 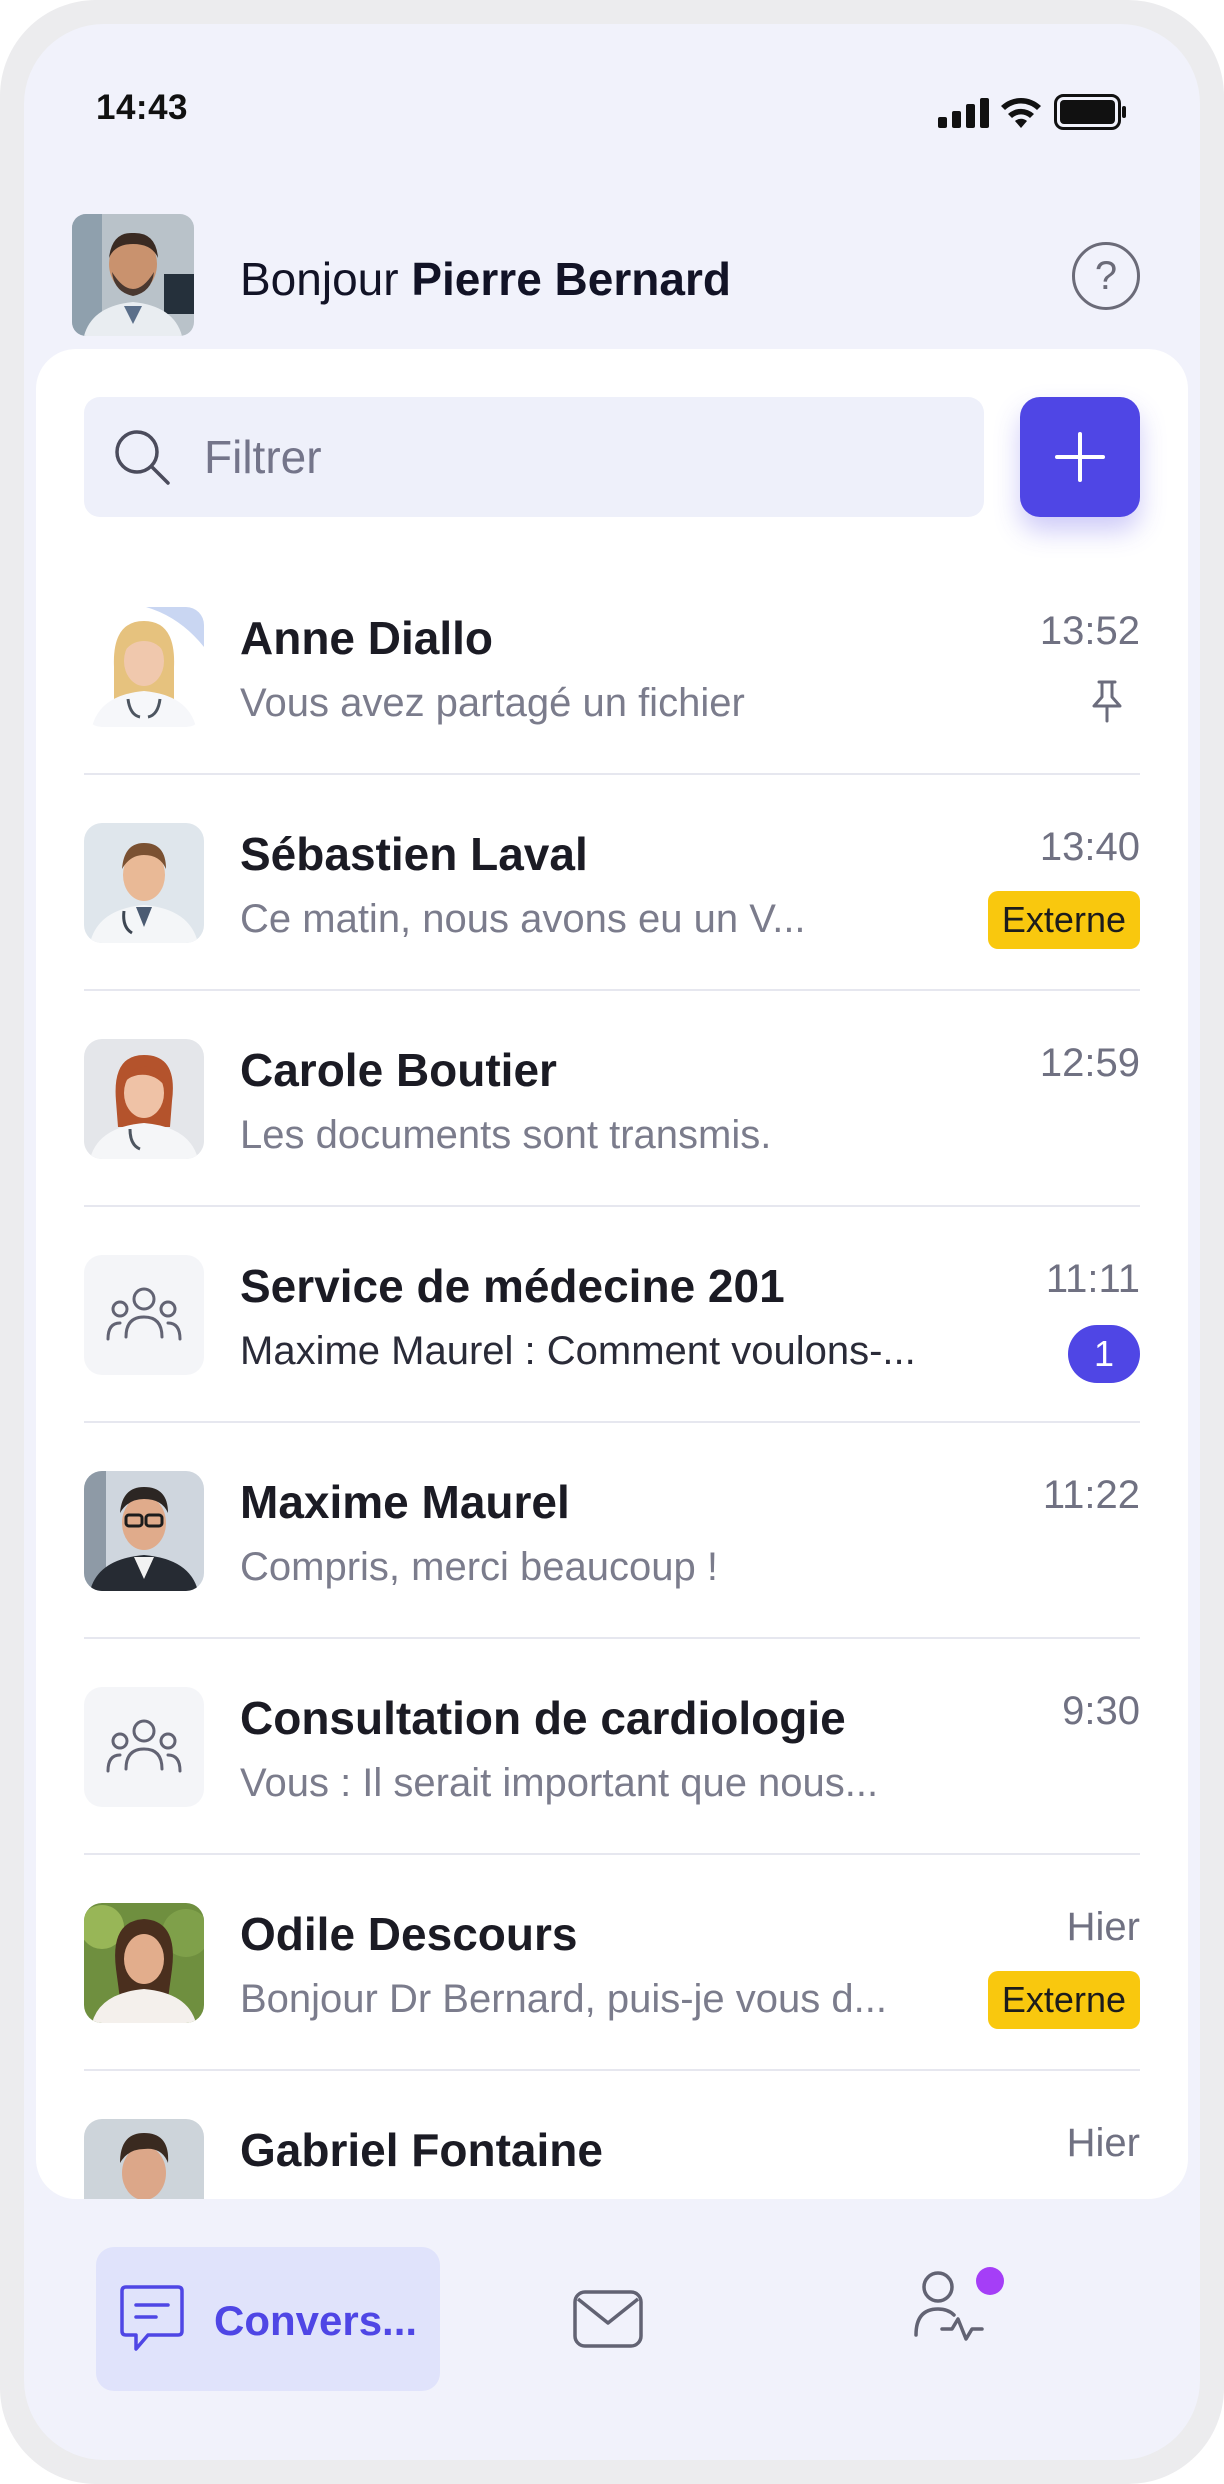 I want to click on search-icon, so click(x=142, y=457).